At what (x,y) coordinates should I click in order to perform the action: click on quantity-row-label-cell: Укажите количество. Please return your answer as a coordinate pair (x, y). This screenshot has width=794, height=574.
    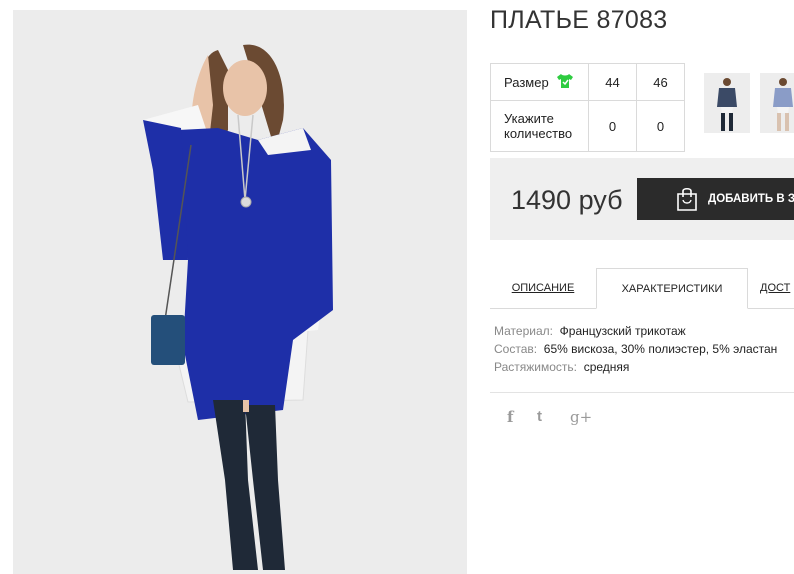
    Looking at the image, I should click on (539, 126).